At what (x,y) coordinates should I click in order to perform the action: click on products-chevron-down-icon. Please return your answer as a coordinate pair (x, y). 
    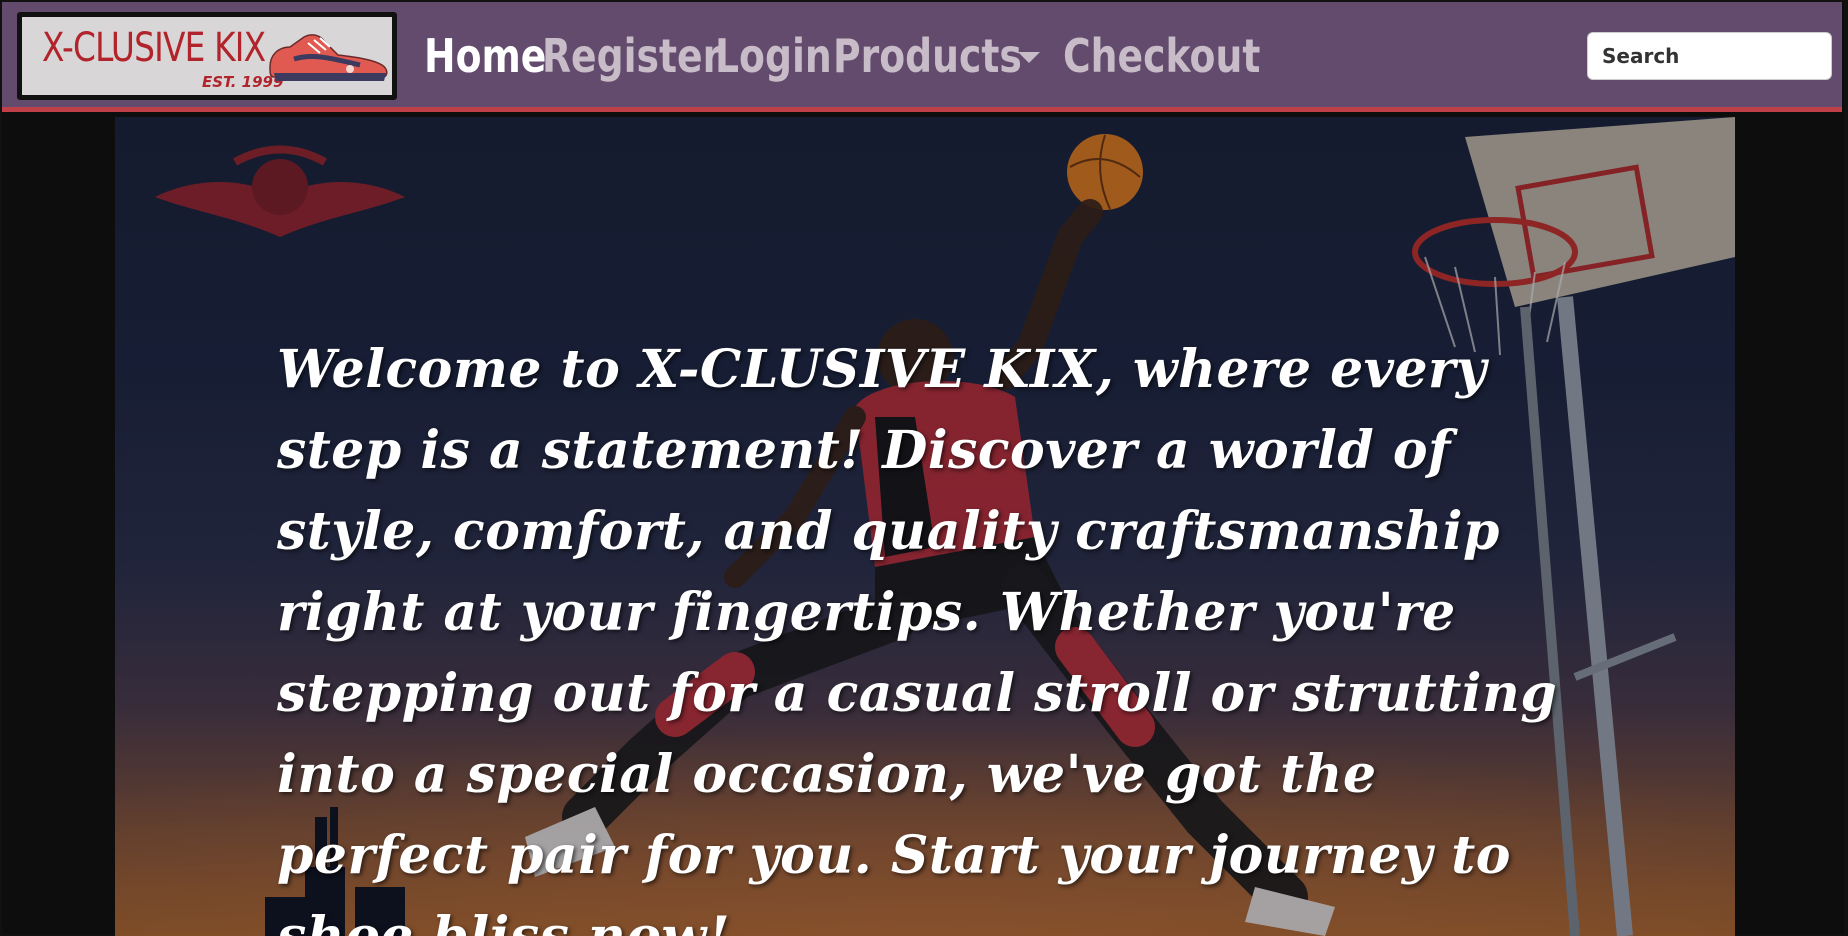
    Looking at the image, I should click on (1029, 57).